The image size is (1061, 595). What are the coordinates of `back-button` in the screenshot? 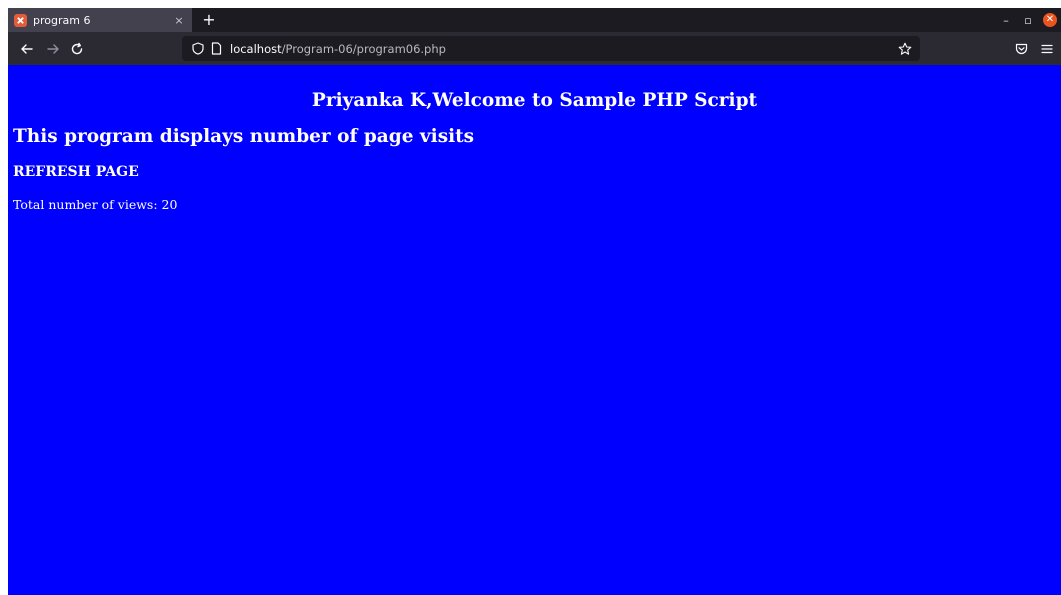 It's located at (27, 48).